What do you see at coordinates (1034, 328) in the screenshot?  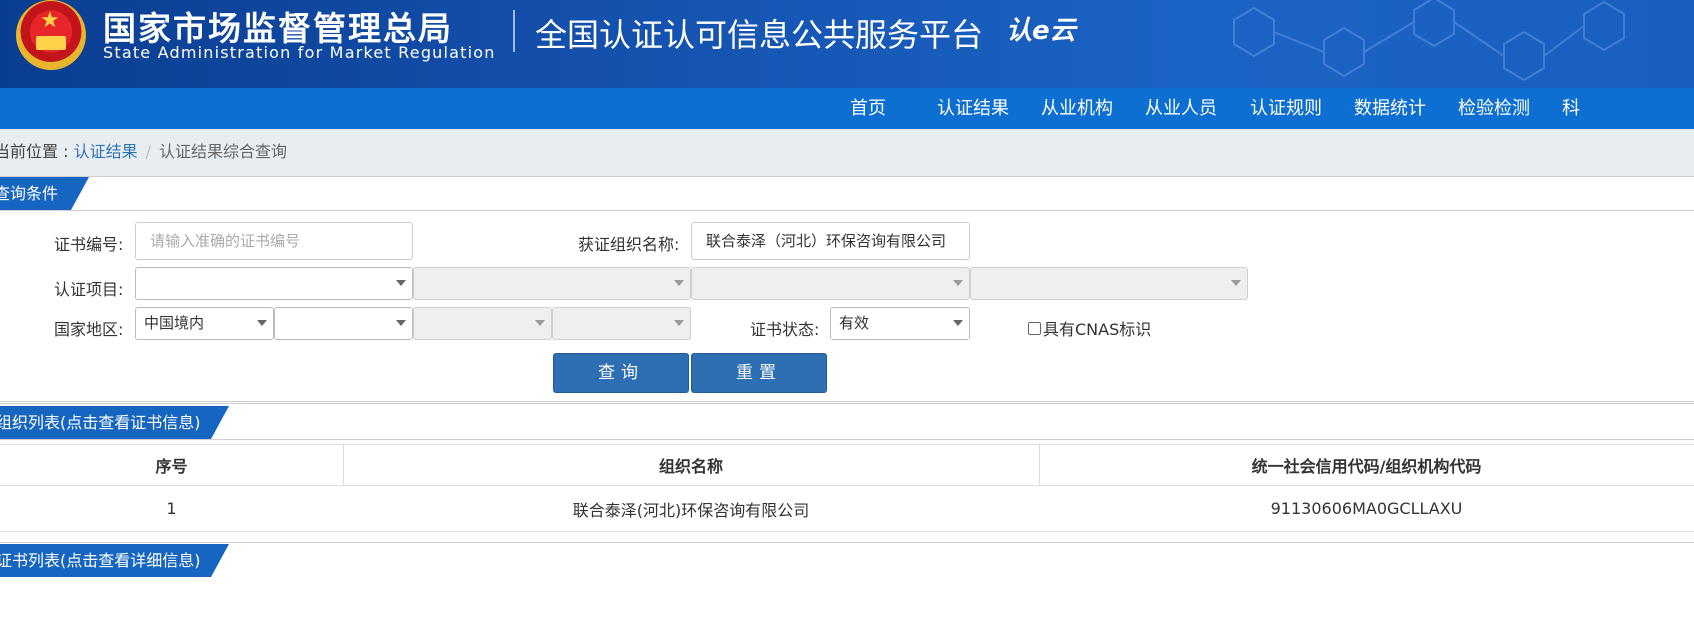 I see `cnas-checkbox` at bounding box center [1034, 328].